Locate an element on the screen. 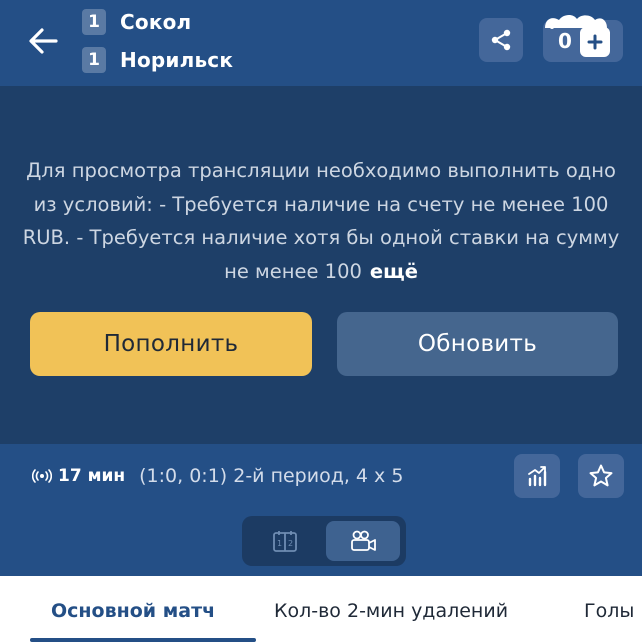  live-status: 17 мин (1:0, 0:1) 2-й период, 4 х 5 is located at coordinates (217, 476).